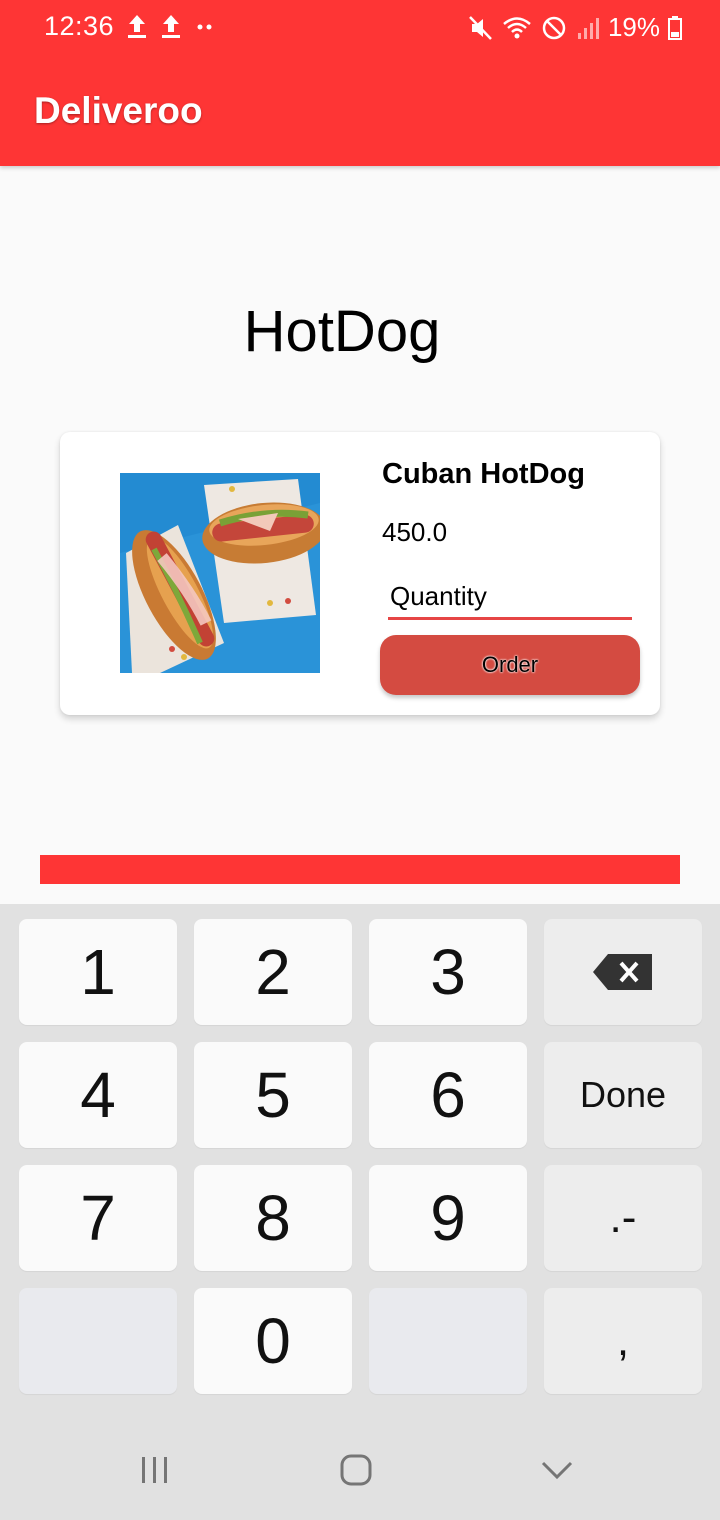 The image size is (720, 1520). I want to click on wifi-icon, so click(517, 27).